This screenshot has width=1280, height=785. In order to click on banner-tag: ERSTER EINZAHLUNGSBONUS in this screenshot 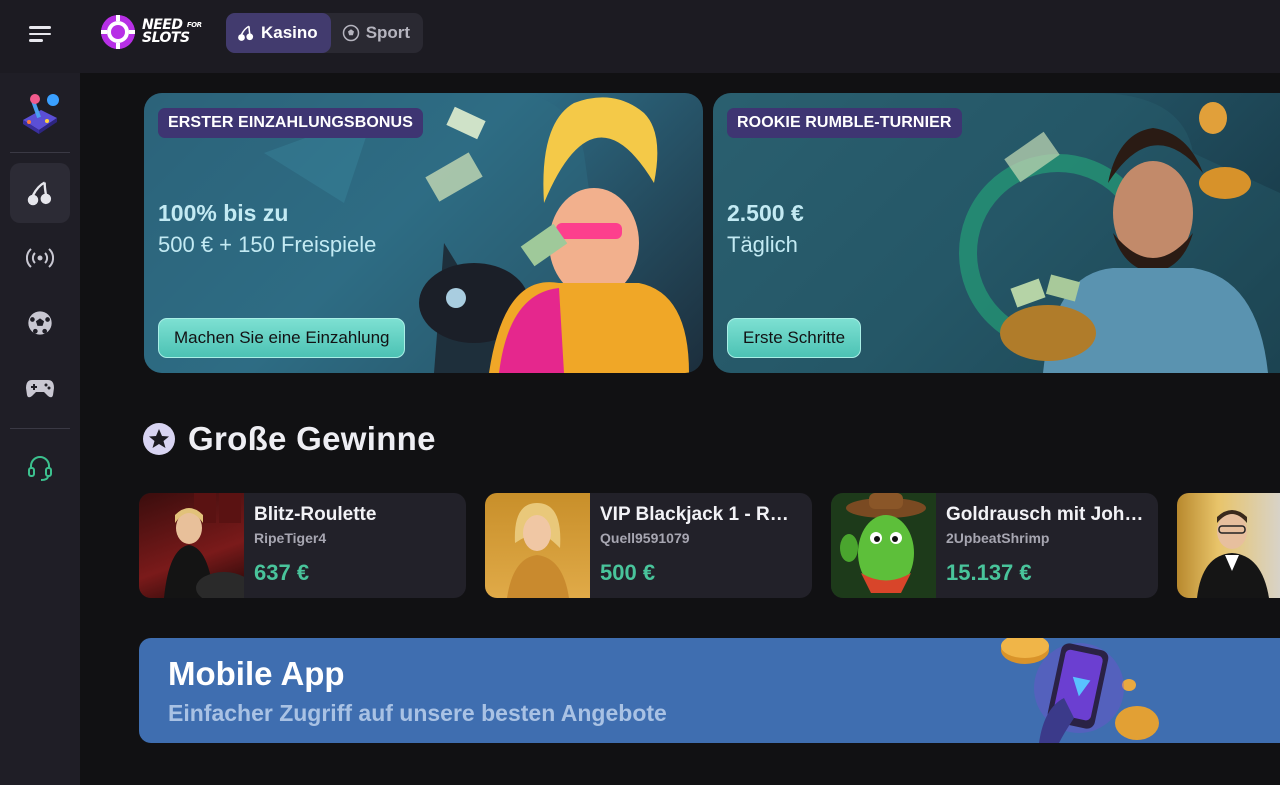, I will do `click(290, 123)`.